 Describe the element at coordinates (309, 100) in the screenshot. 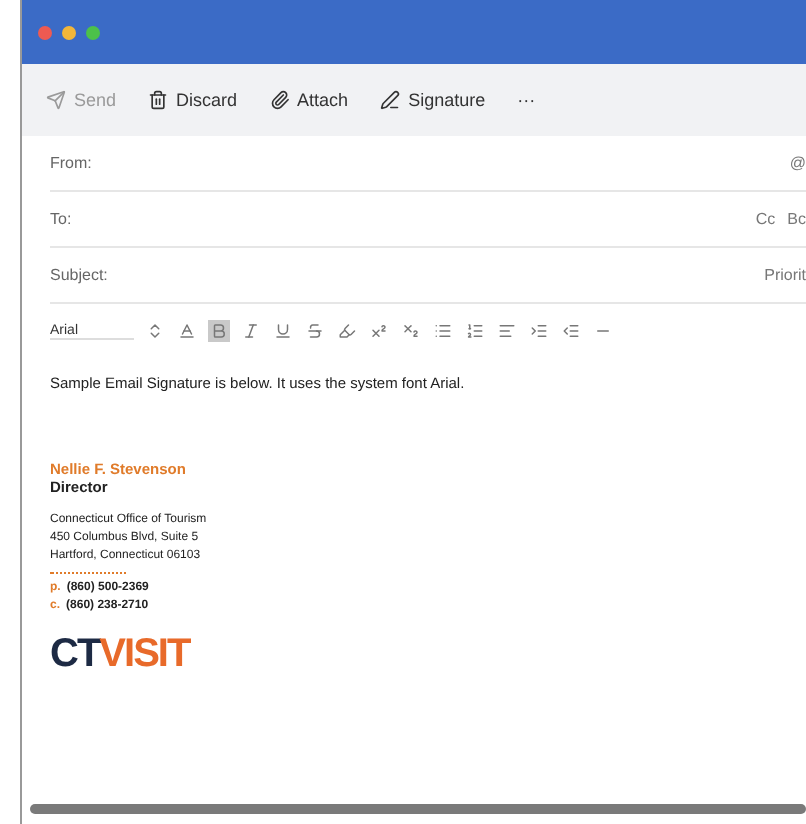

I see `attach-button: Attach` at that location.